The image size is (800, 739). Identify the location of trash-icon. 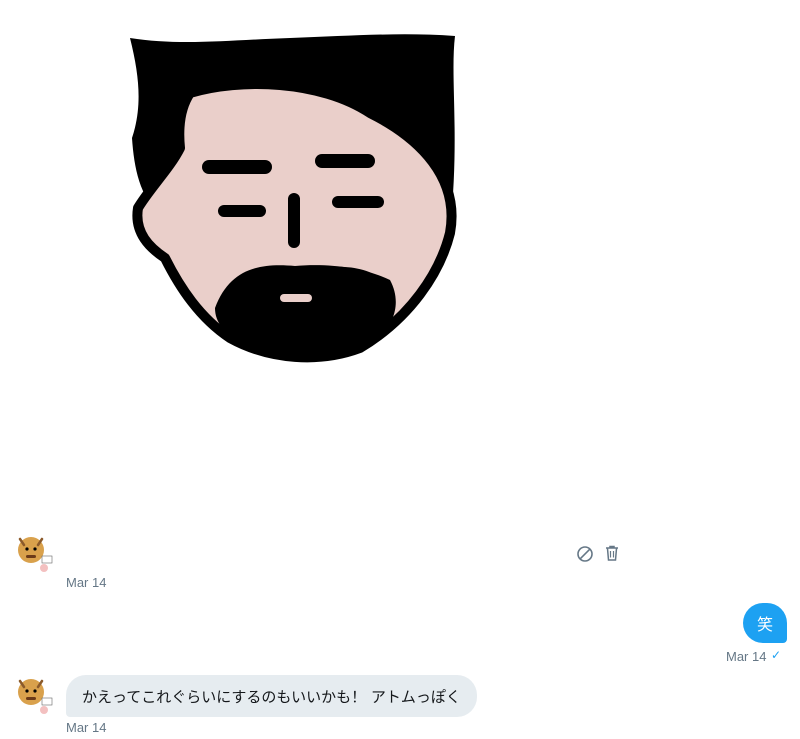
(612, 553).